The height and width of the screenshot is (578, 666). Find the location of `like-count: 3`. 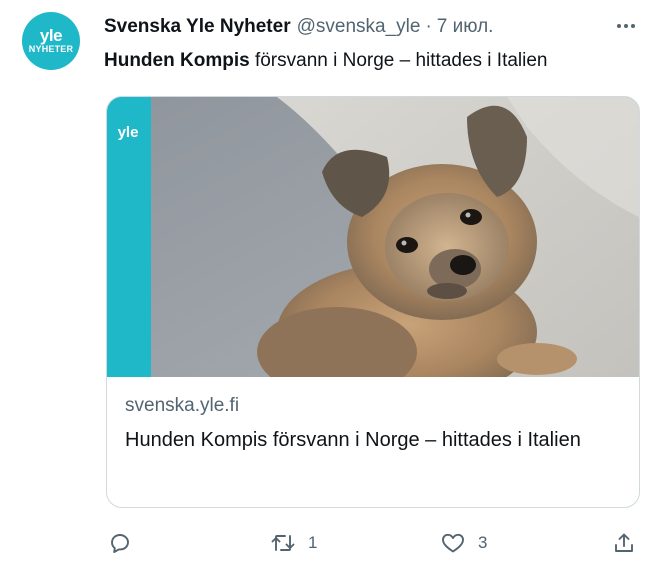

like-count: 3 is located at coordinates (483, 542).